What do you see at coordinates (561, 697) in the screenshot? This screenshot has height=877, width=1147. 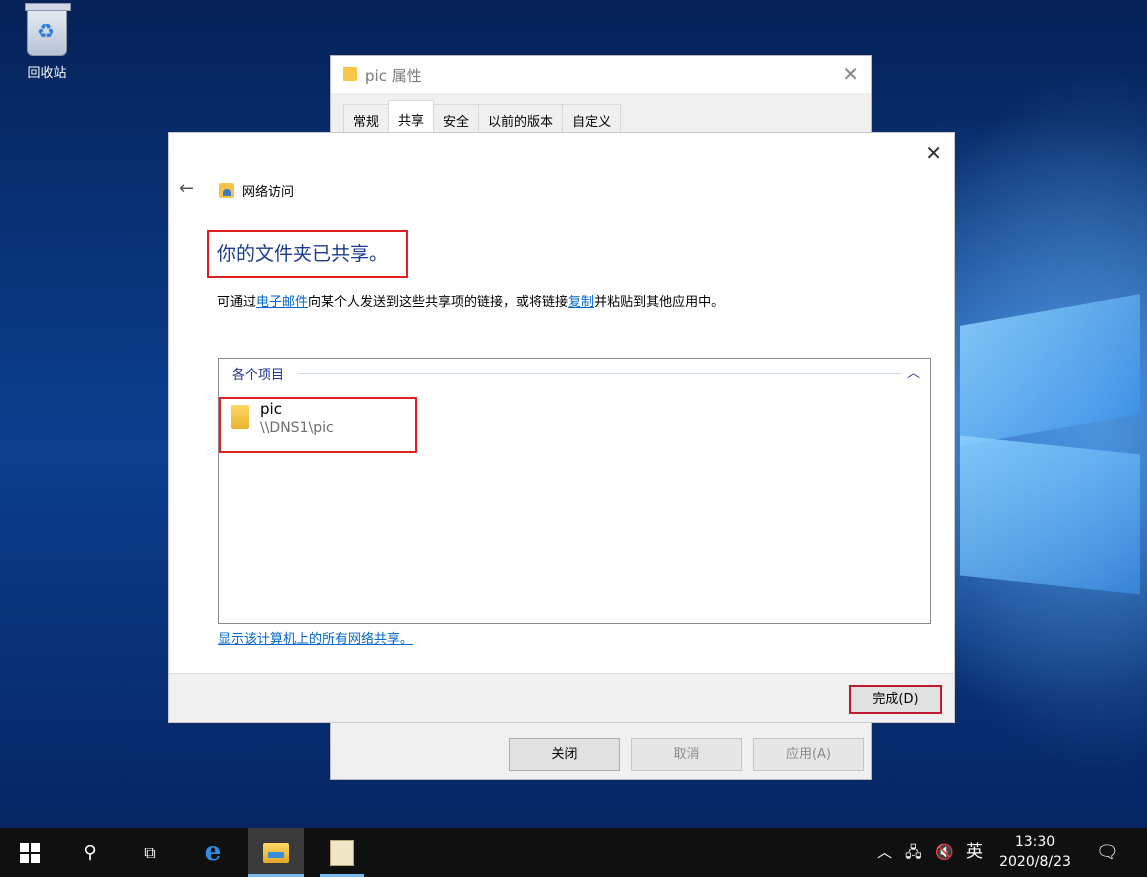 I see `dialog-footer: 完成(D)` at bounding box center [561, 697].